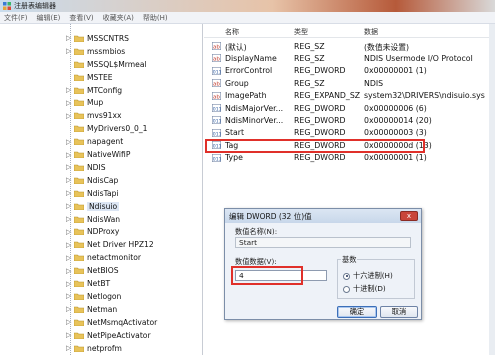 The width and height of the screenshot is (495, 355). I want to click on tree-item: ▷ napagent, so click(101, 141).